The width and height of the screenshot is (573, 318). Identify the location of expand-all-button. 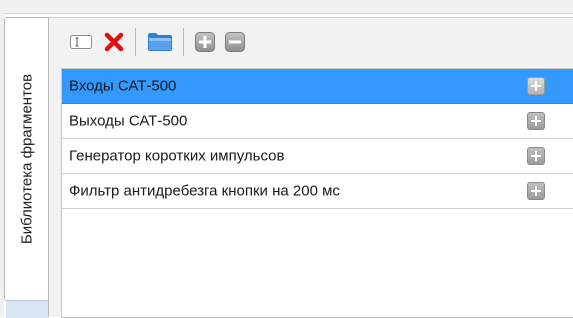
(205, 42).